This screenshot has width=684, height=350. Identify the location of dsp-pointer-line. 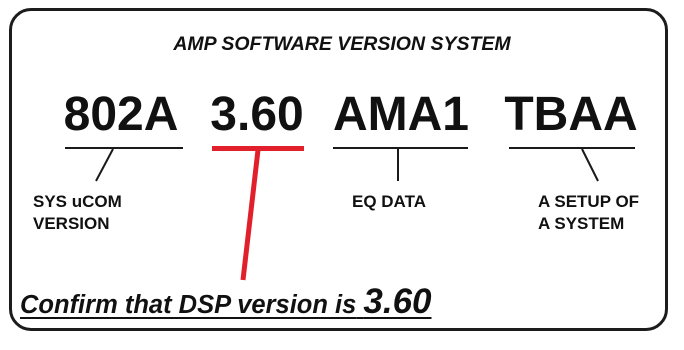
(250, 215).